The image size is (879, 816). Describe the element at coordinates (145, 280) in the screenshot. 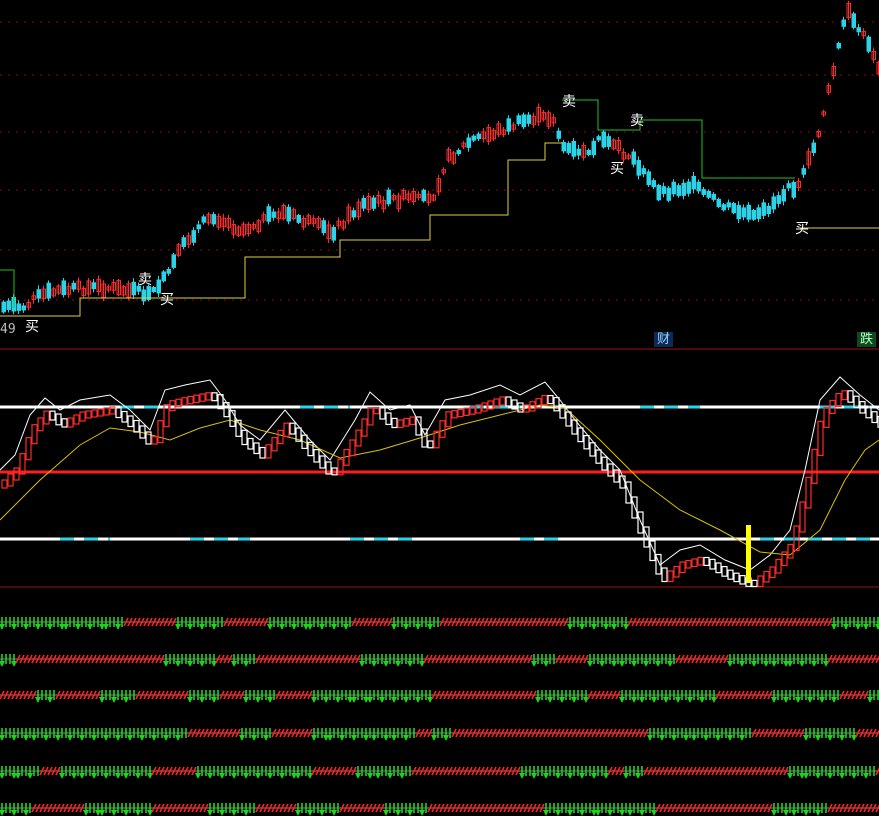

I see `sell-signal-label: 卖` at that location.